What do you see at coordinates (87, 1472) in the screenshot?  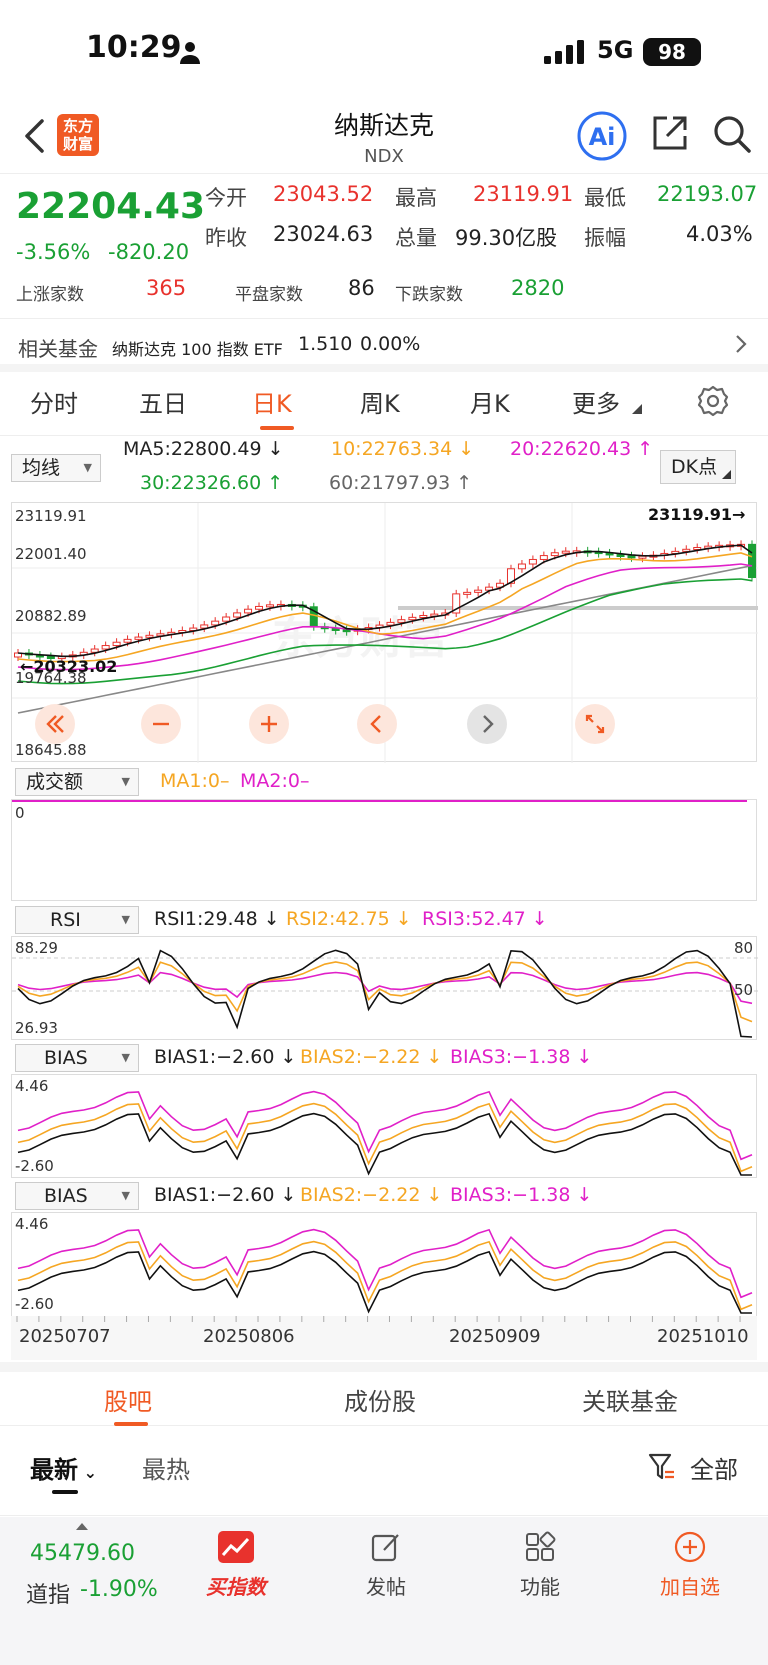 I see `chevron-down-icon: ⌄` at bounding box center [87, 1472].